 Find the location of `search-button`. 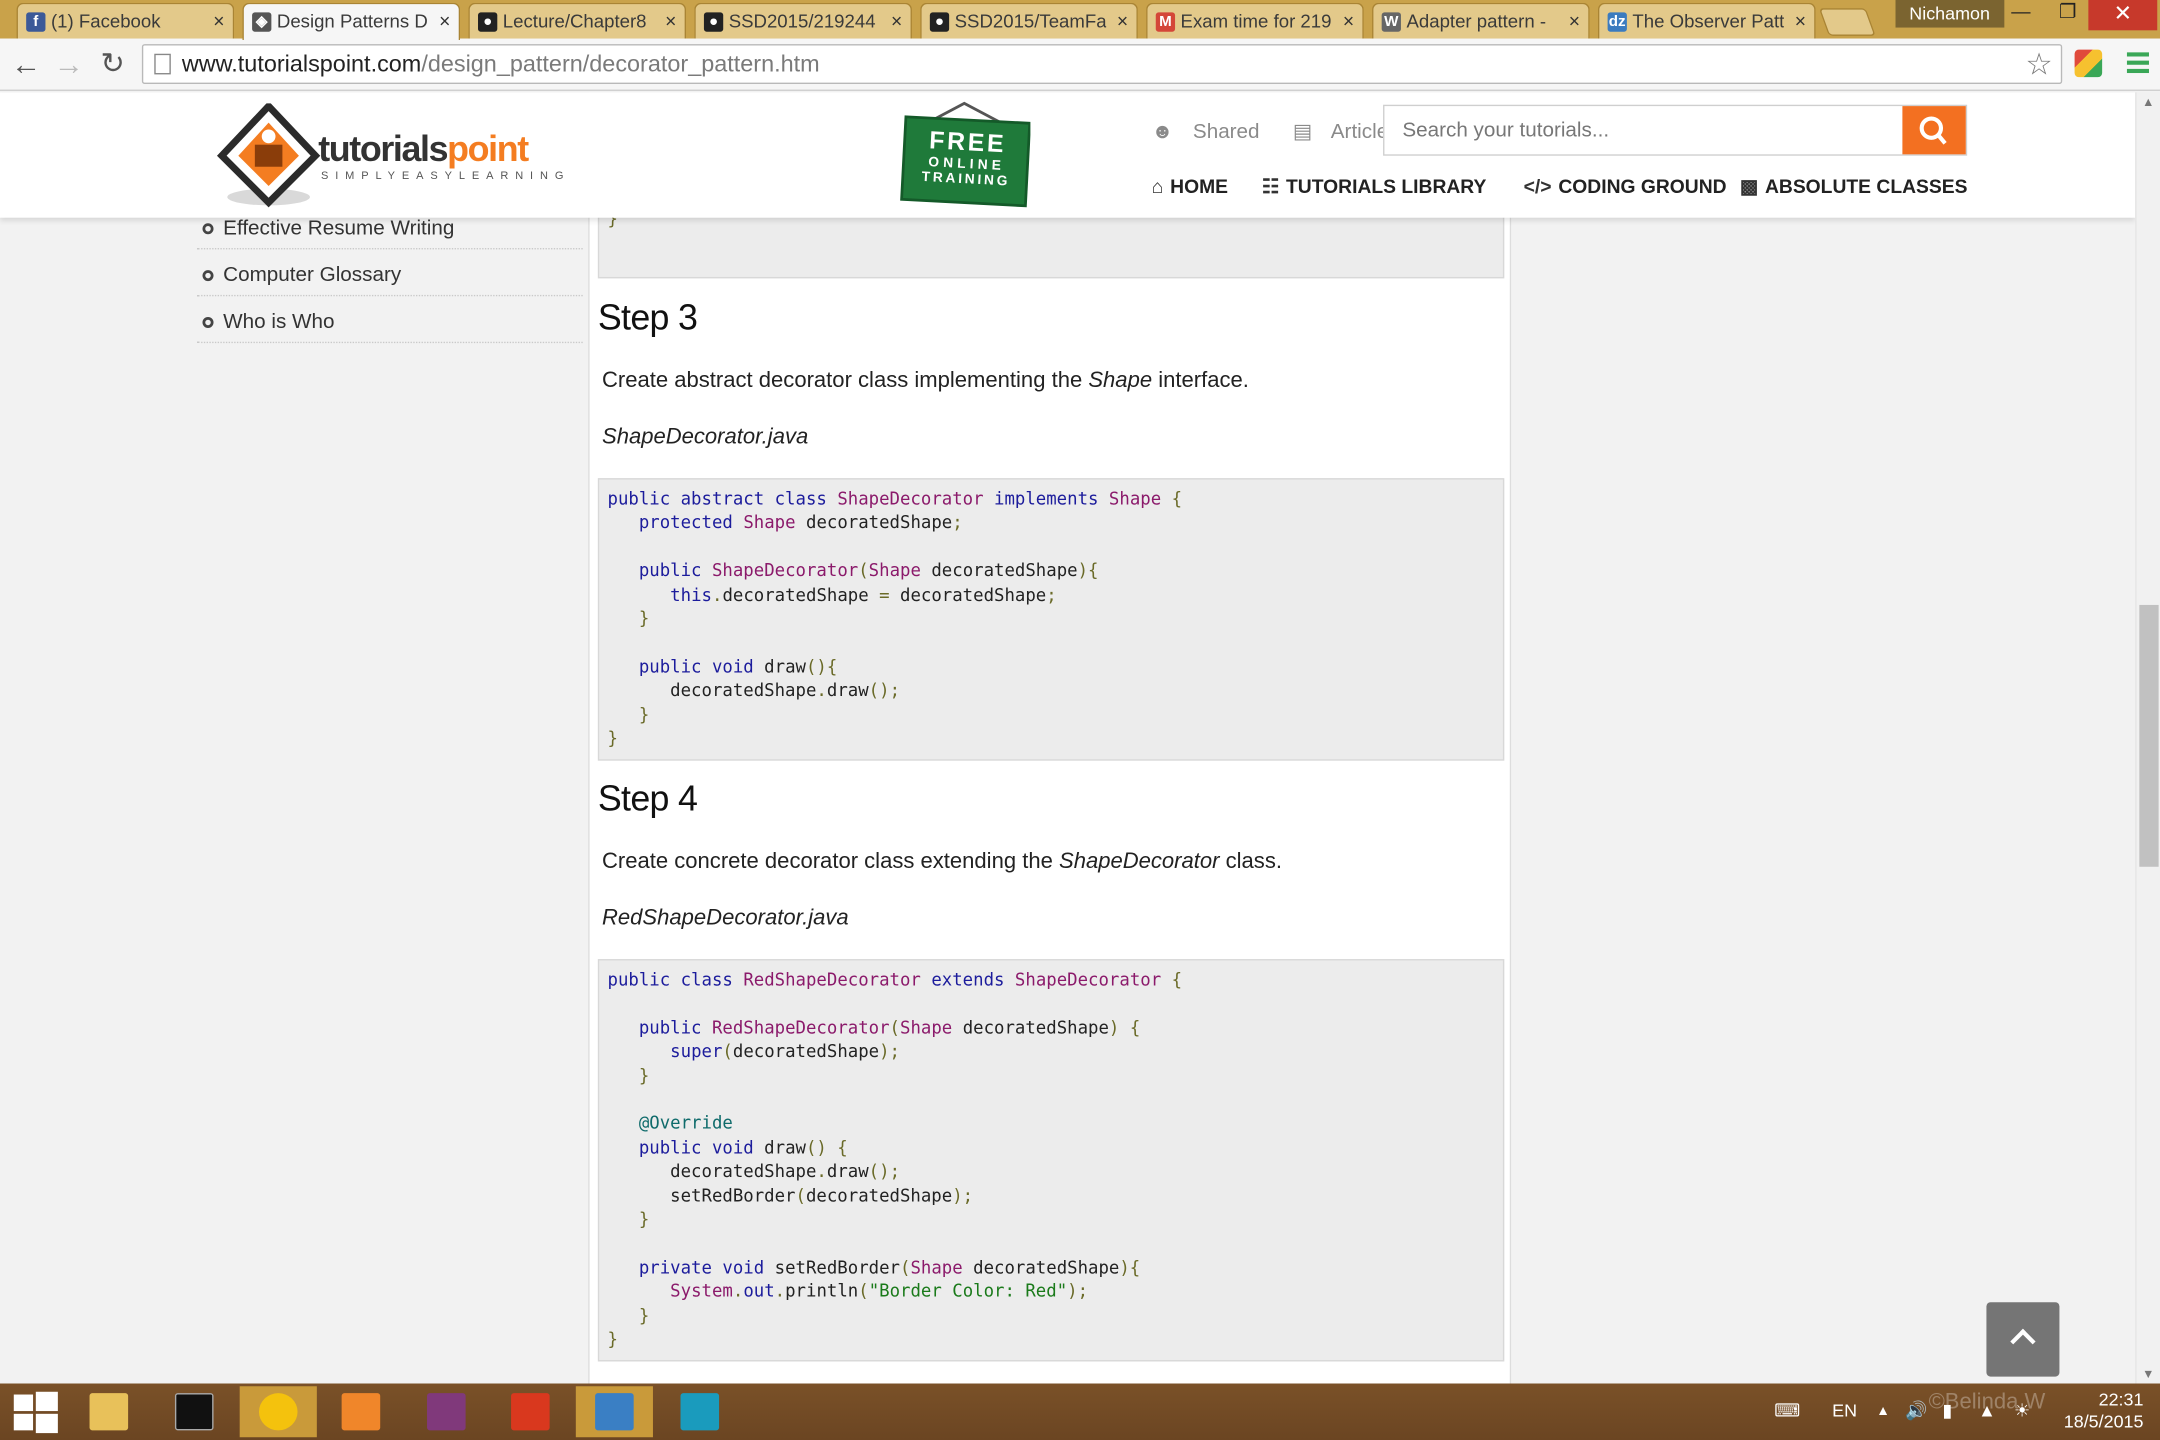

search-button is located at coordinates (1934, 130).